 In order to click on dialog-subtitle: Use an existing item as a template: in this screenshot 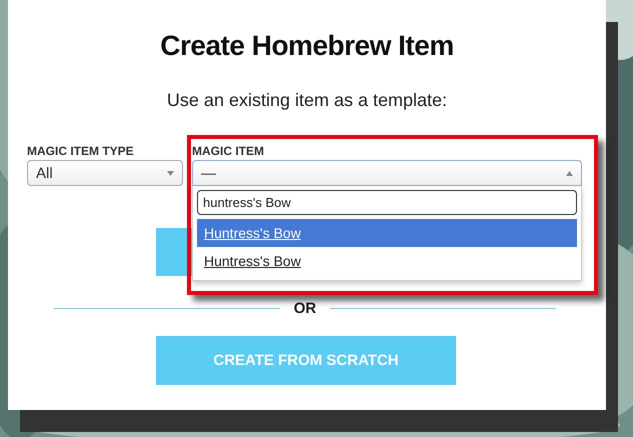, I will do `click(307, 100)`.